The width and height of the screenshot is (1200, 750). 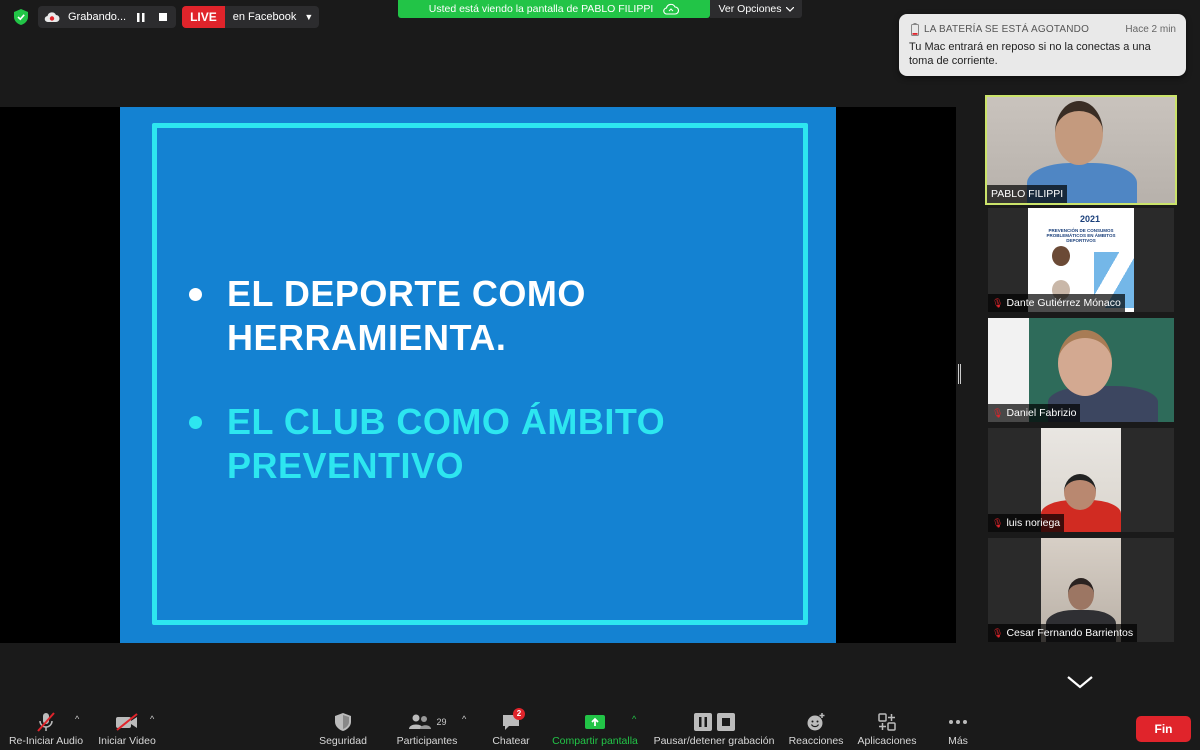 What do you see at coordinates (816, 741) in the screenshot?
I see `reactions-label: Reacciones` at bounding box center [816, 741].